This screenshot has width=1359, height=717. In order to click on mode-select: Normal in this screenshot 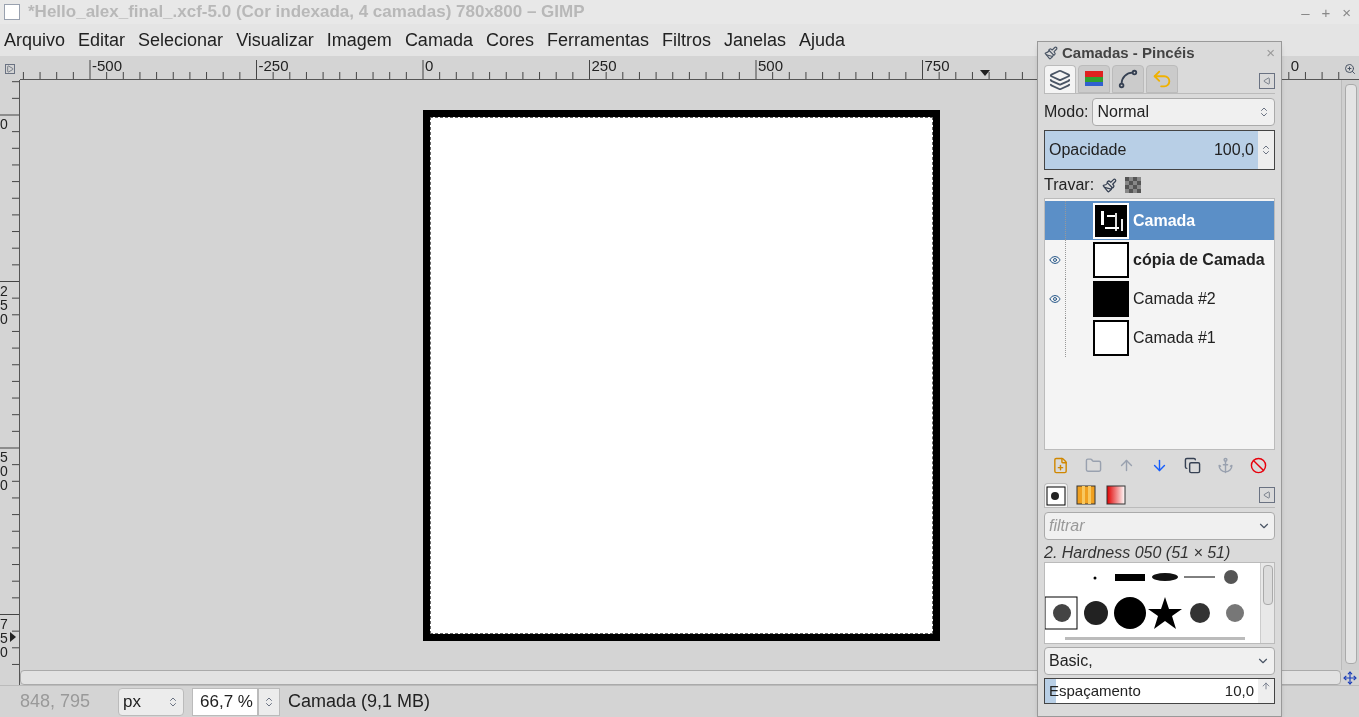, I will do `click(1183, 112)`.